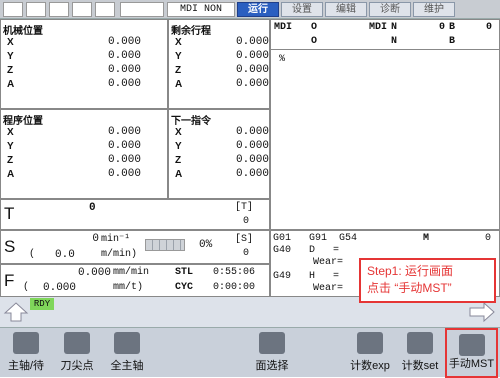 The width and height of the screenshot is (500, 378). I want to click on callout-line: 点击 “手动MST”, so click(409, 288).